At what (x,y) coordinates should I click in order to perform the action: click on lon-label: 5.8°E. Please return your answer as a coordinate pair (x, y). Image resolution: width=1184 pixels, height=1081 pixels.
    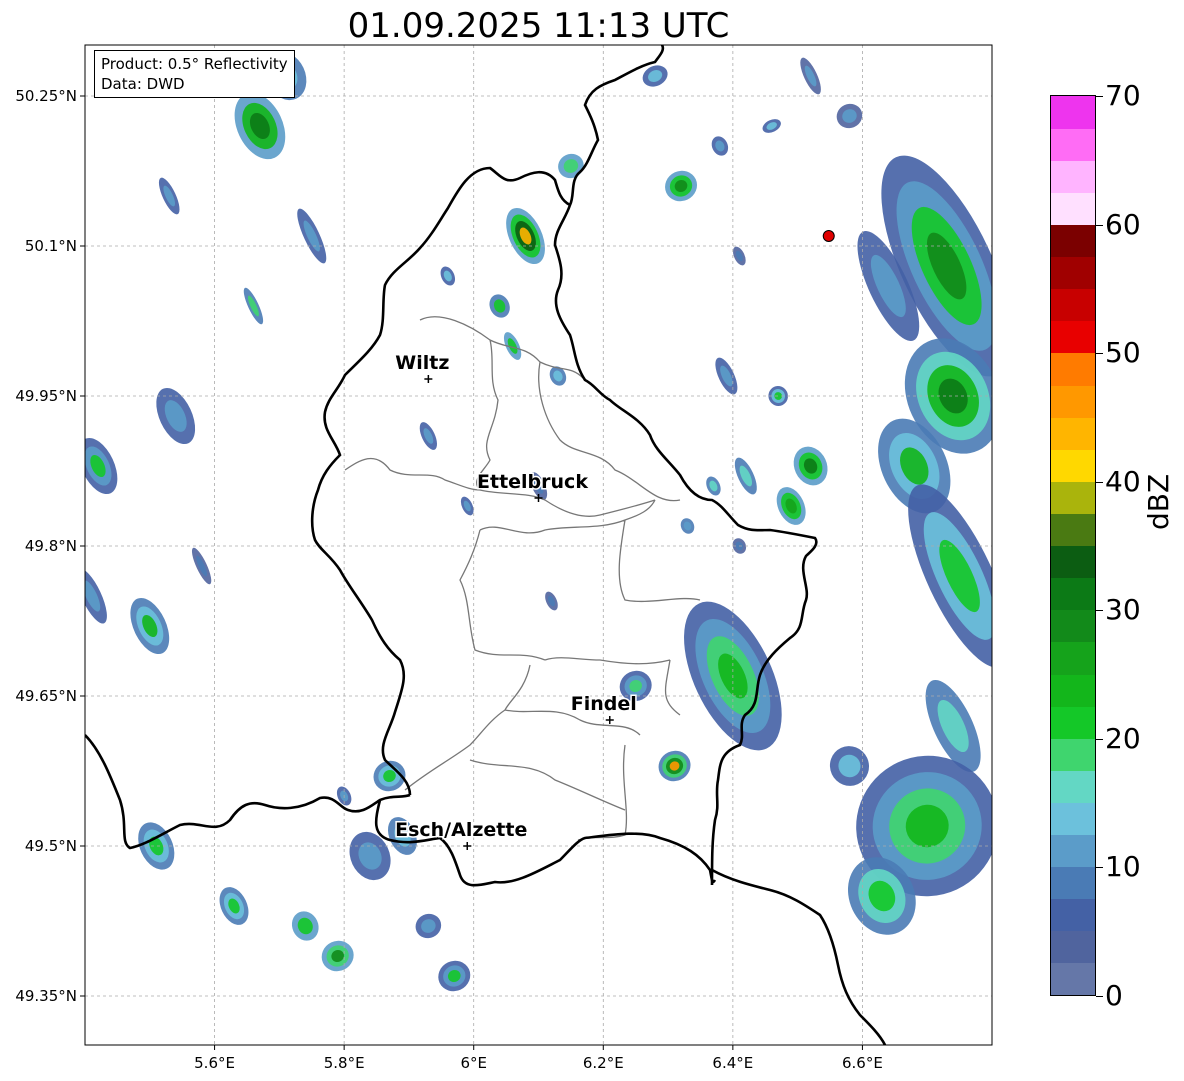
    Looking at the image, I should click on (344, 1063).